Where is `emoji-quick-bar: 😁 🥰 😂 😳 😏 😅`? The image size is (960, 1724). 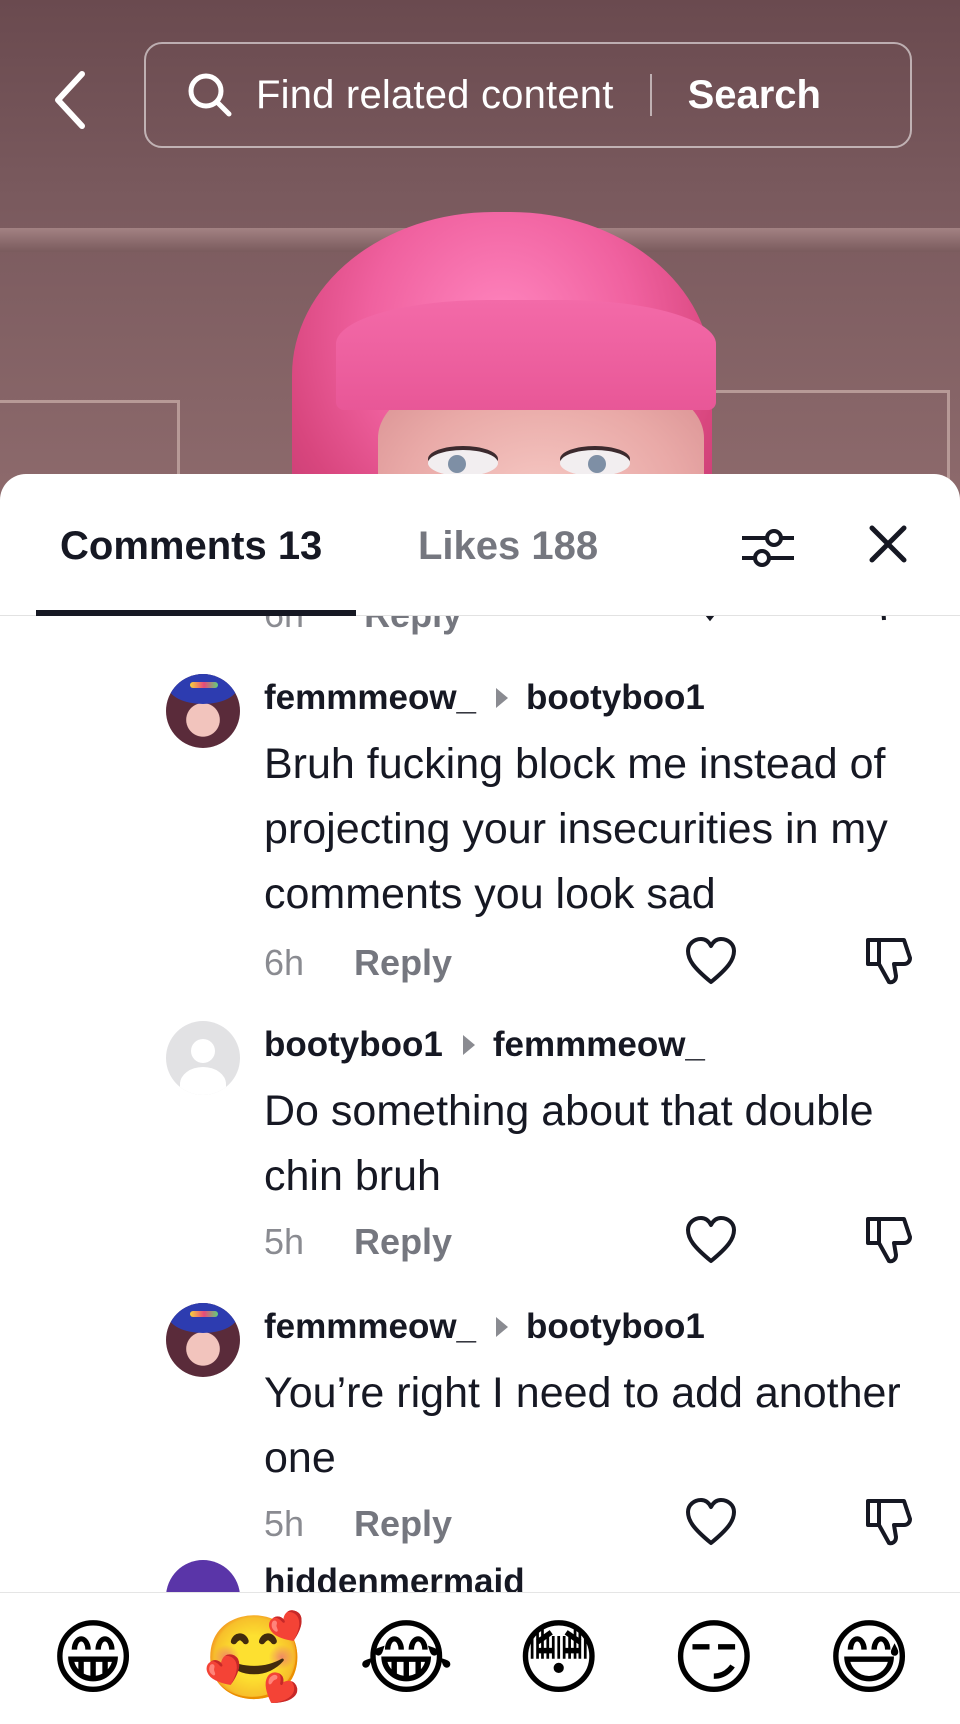 emoji-quick-bar: 😁 🥰 😂 😳 😏 😅 is located at coordinates (480, 1658).